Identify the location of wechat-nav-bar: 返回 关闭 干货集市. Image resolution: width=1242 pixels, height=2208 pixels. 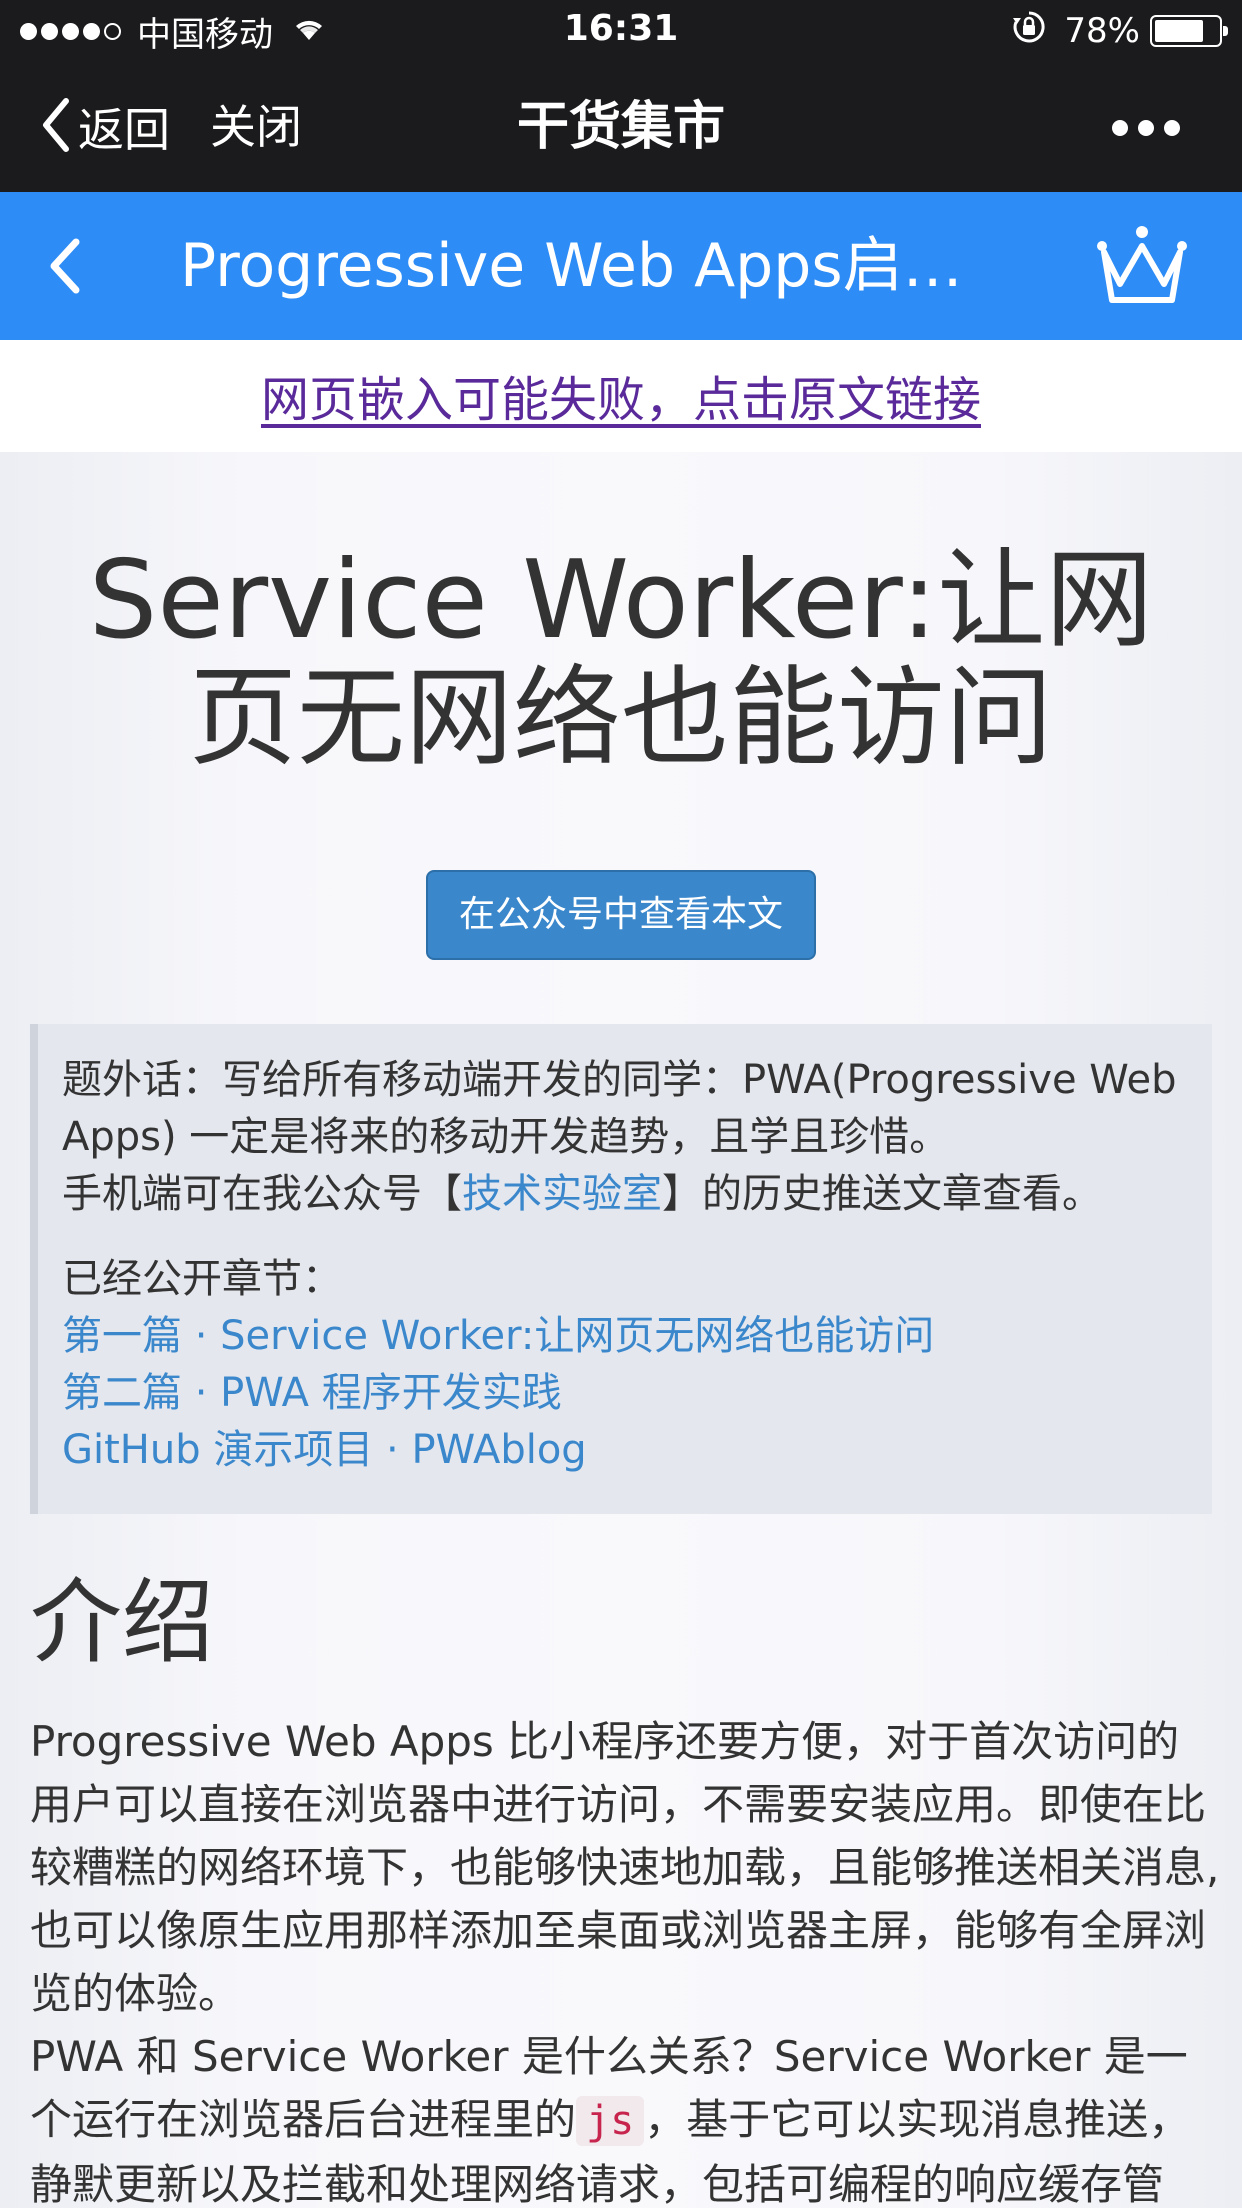
(621, 127).